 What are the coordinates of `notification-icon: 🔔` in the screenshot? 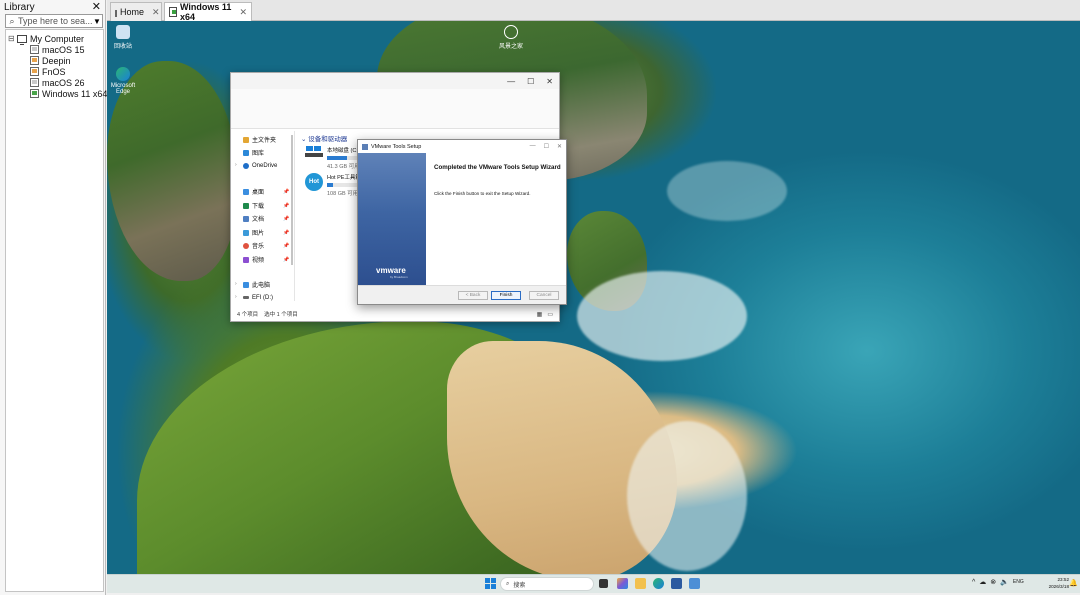 It's located at (1073, 583).